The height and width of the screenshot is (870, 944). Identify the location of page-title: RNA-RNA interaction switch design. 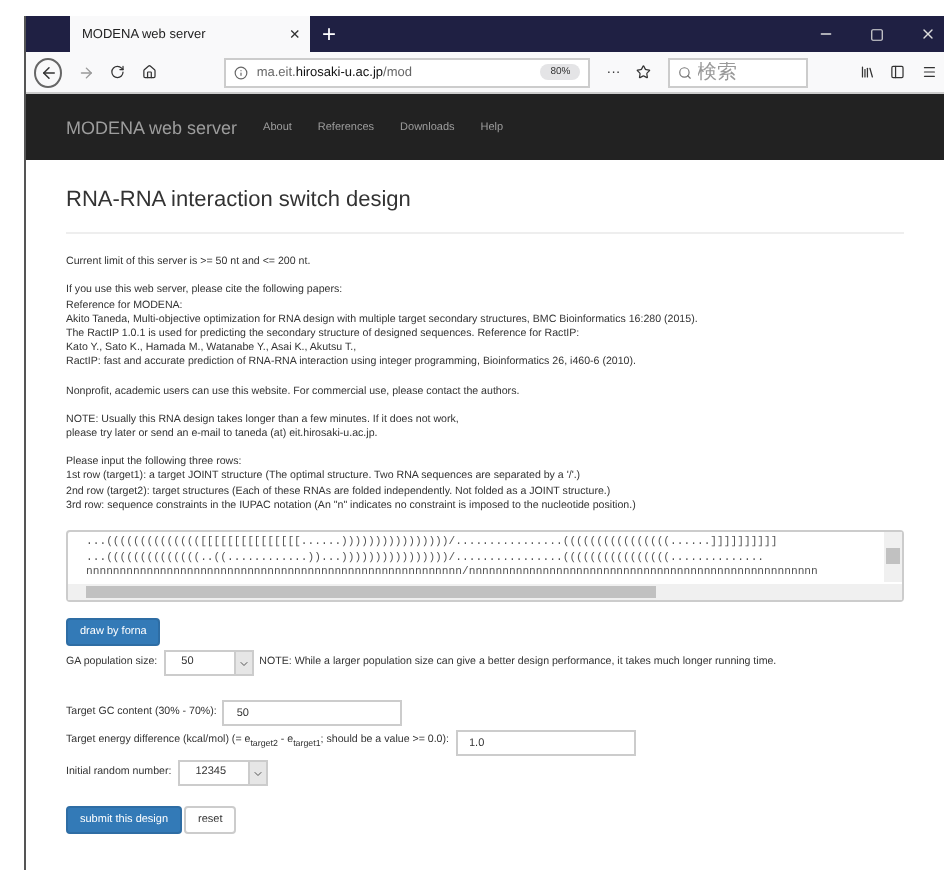
(239, 201).